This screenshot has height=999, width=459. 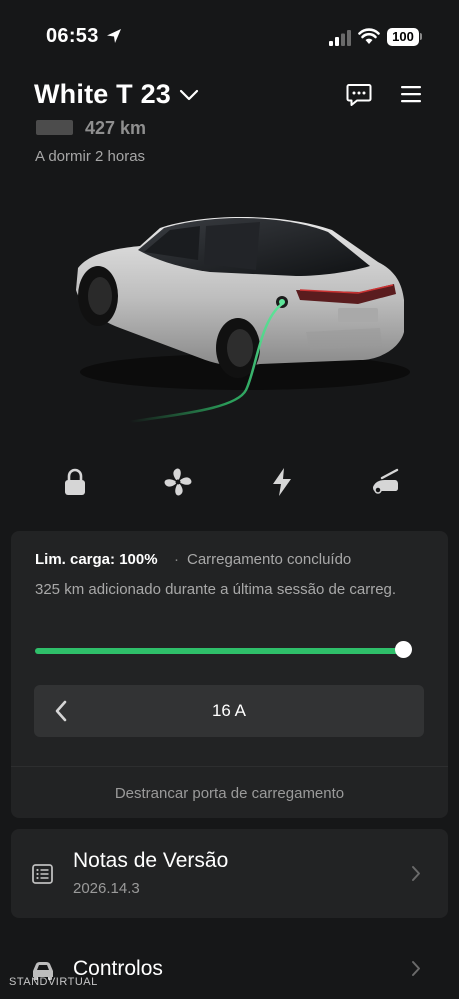 What do you see at coordinates (421, 36) in the screenshot?
I see `battery-tip` at bounding box center [421, 36].